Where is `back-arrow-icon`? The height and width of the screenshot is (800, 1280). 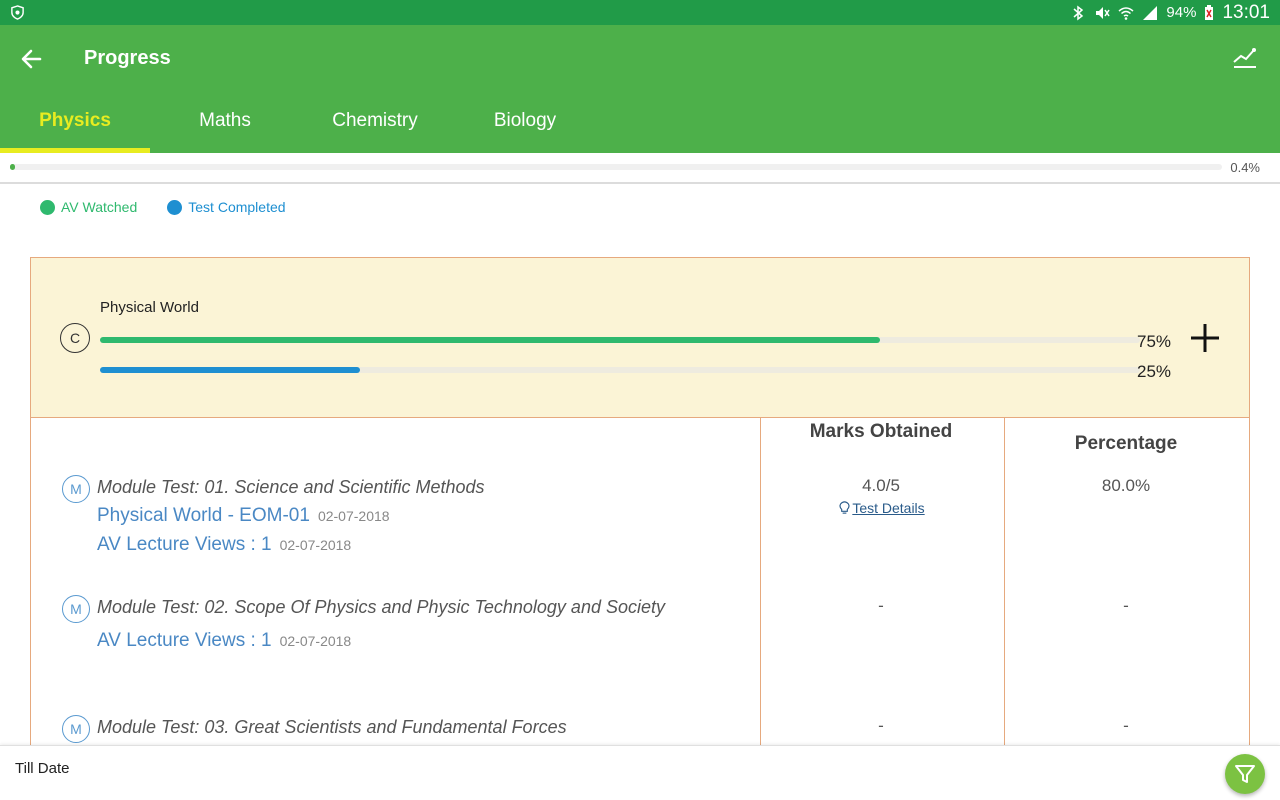 back-arrow-icon is located at coordinates (32, 59).